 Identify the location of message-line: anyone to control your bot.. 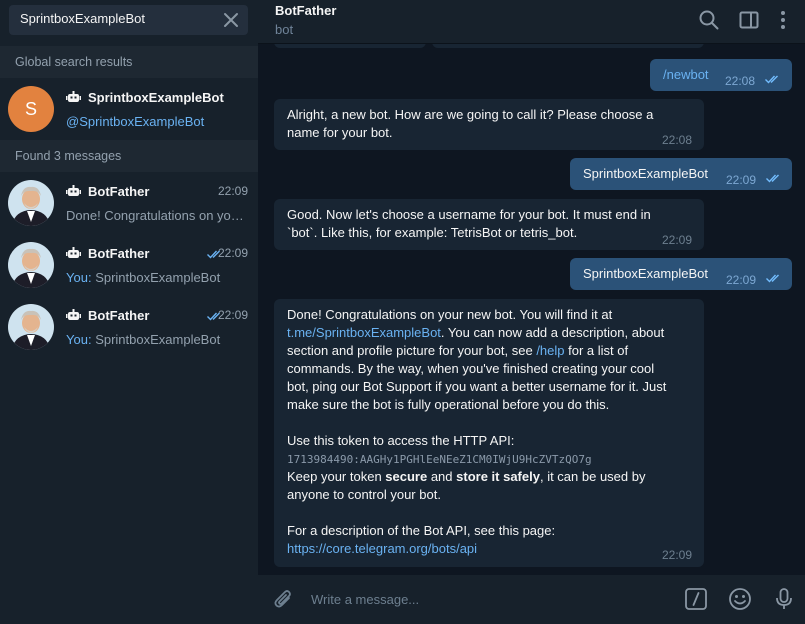
(364, 494).